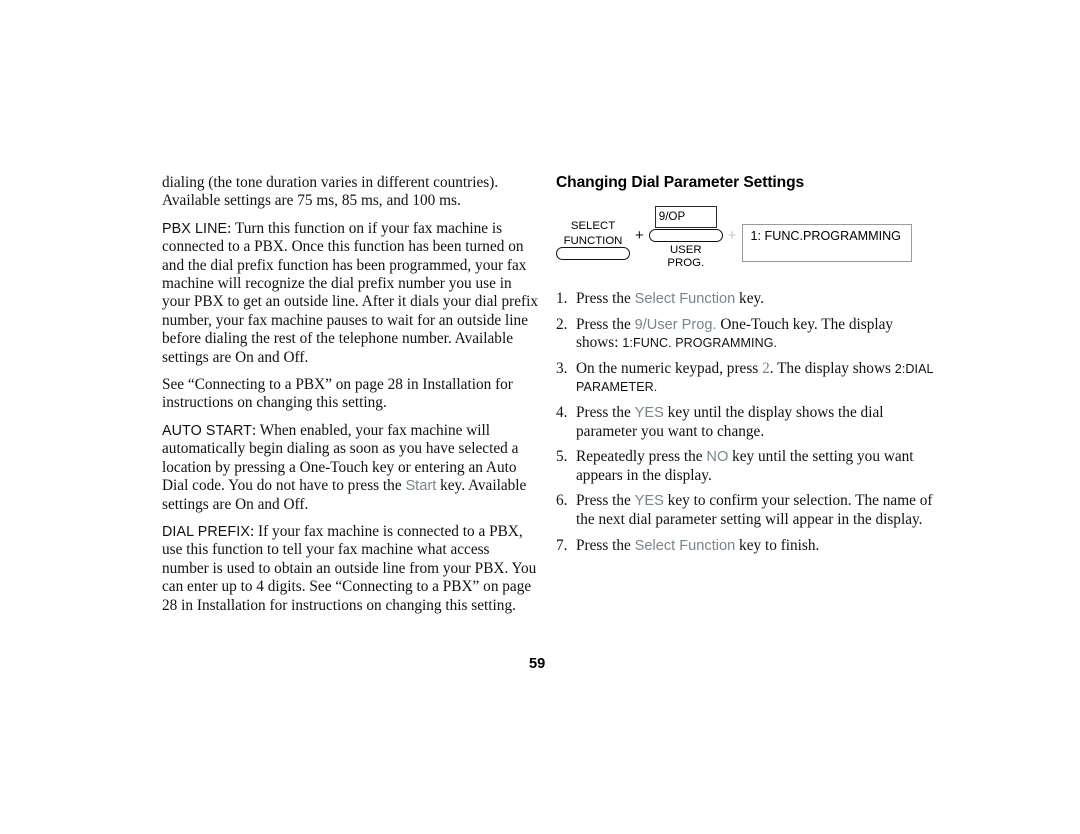 This screenshot has width=1080, height=834. What do you see at coordinates (562, 457) in the screenshot?
I see `step-5-number: 5.` at bounding box center [562, 457].